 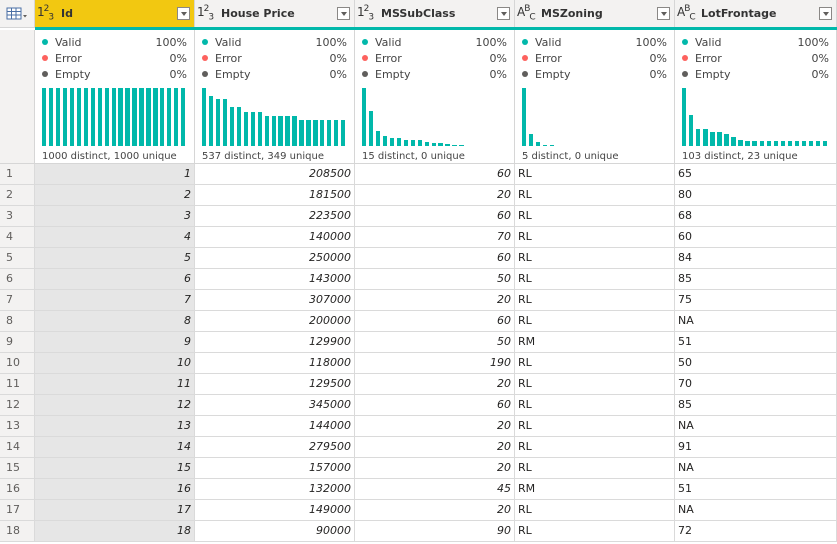 What do you see at coordinates (17, 426) in the screenshot?
I see `row-number: 13` at bounding box center [17, 426].